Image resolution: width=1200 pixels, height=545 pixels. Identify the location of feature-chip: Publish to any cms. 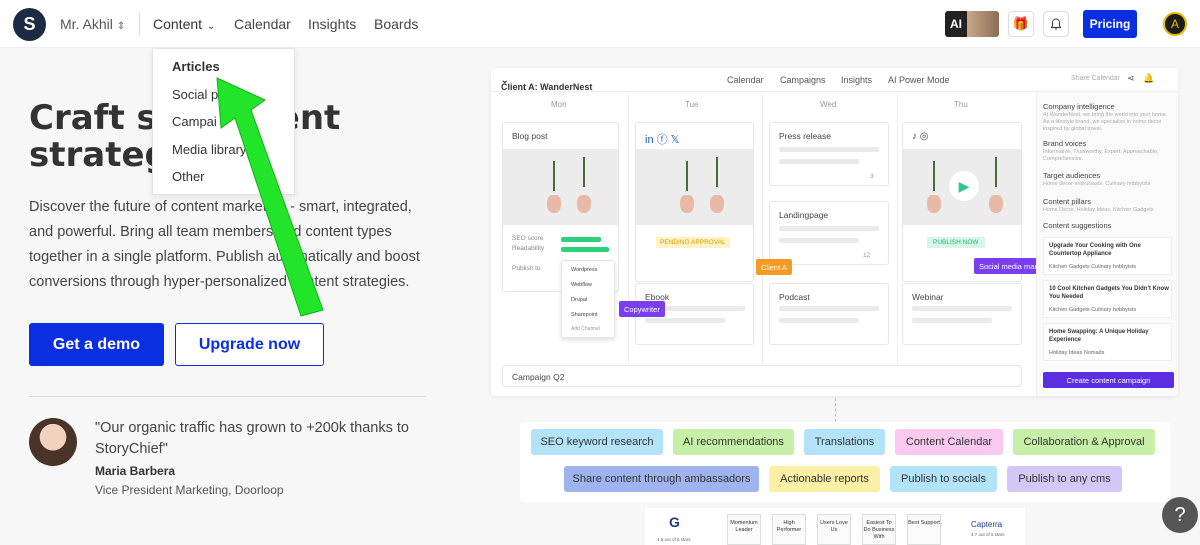
(1064, 479).